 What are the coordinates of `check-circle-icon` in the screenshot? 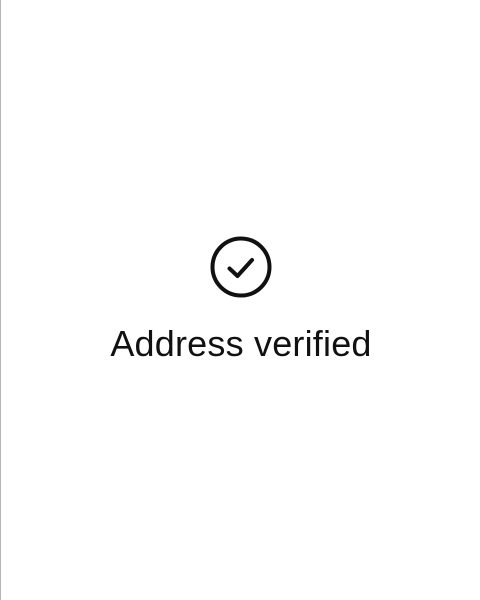 It's located at (241, 267).